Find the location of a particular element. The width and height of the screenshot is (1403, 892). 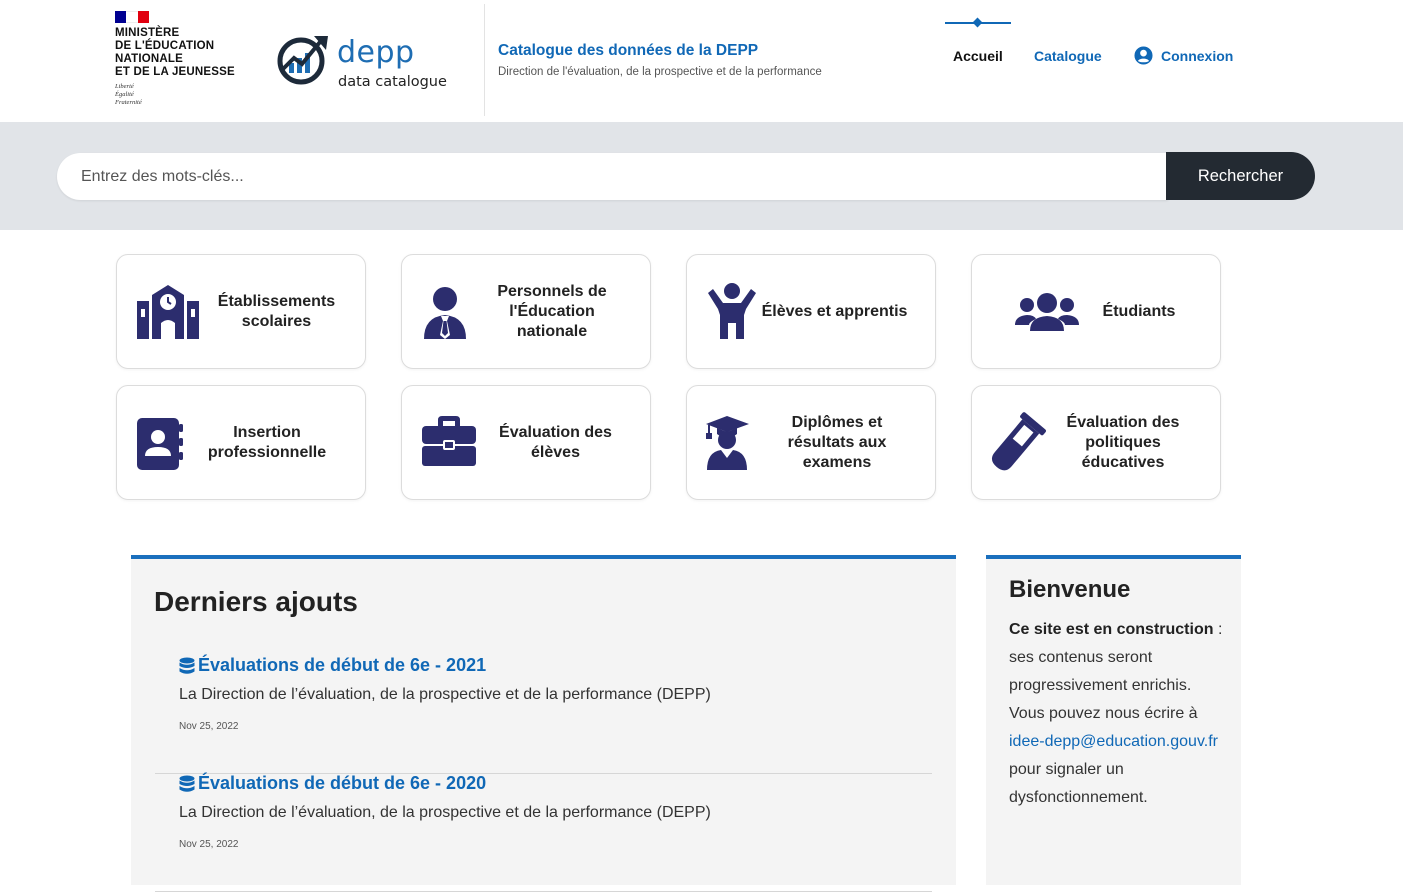

depp-chart-icon is located at coordinates (302, 60).